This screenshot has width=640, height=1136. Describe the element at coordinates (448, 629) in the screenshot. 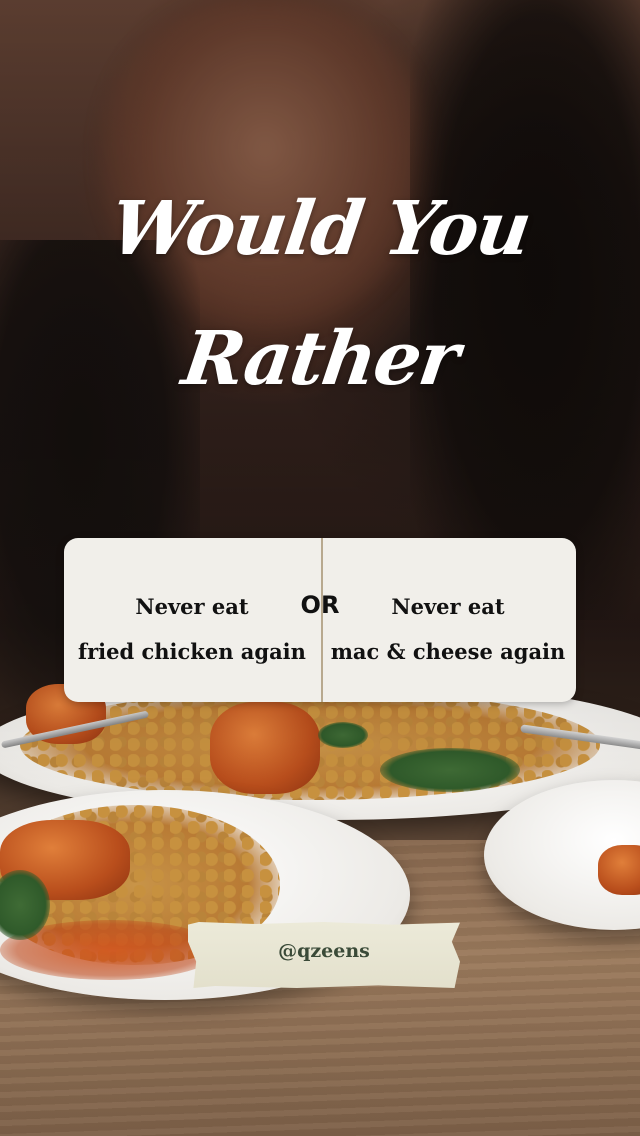

I see `option-right: Never eat mac & cheese again` at that location.